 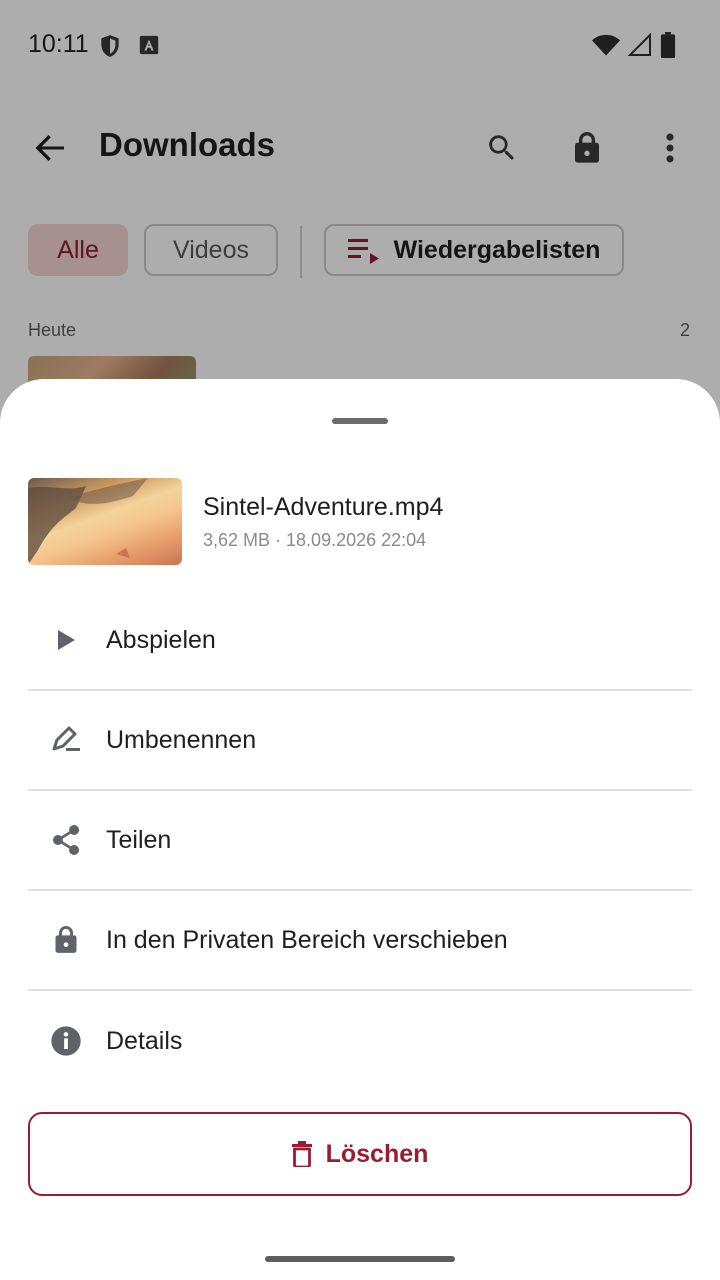 I want to click on file-meta: 3,62 MB · 18.09.2026 22:04, so click(x=315, y=540).